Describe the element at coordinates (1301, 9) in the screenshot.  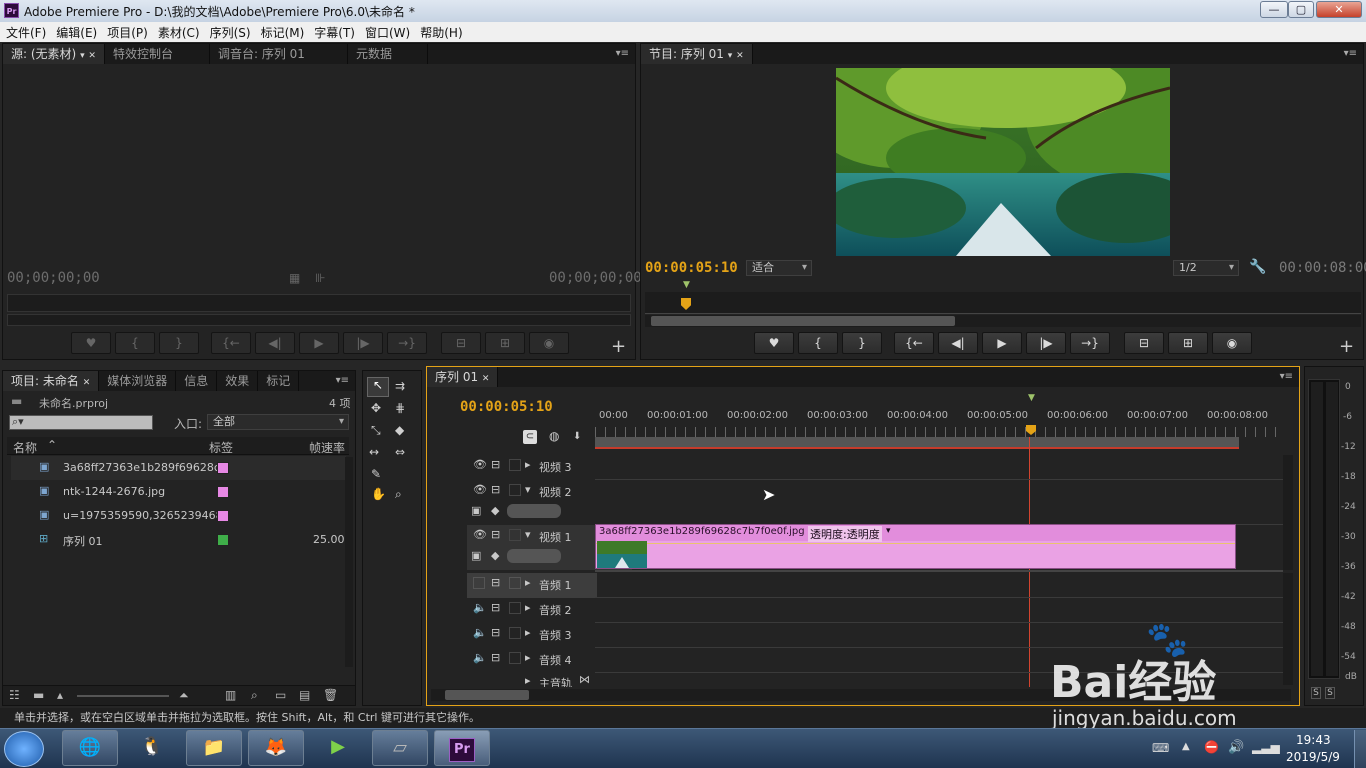
I see `maximize-button: ▢` at that location.